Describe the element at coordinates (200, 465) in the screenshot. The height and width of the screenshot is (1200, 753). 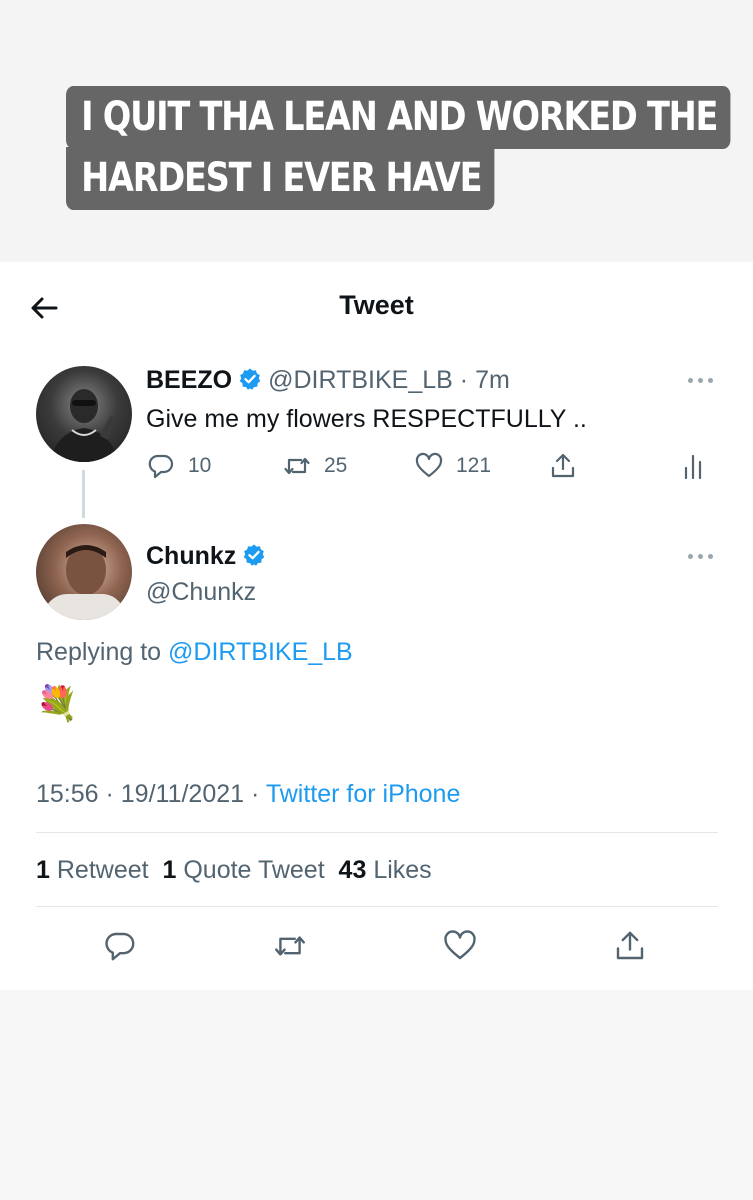
I see `reply-count: 10` at that location.